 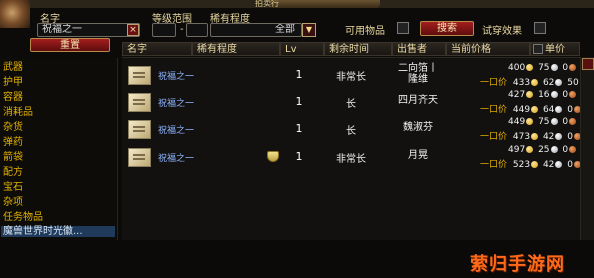 What do you see at coordinates (358, 129) in the screenshot?
I see `result-row: 祝福之一 1 长 魏淑芬 449 75 0 一口价 473 42 0` at bounding box center [358, 129].